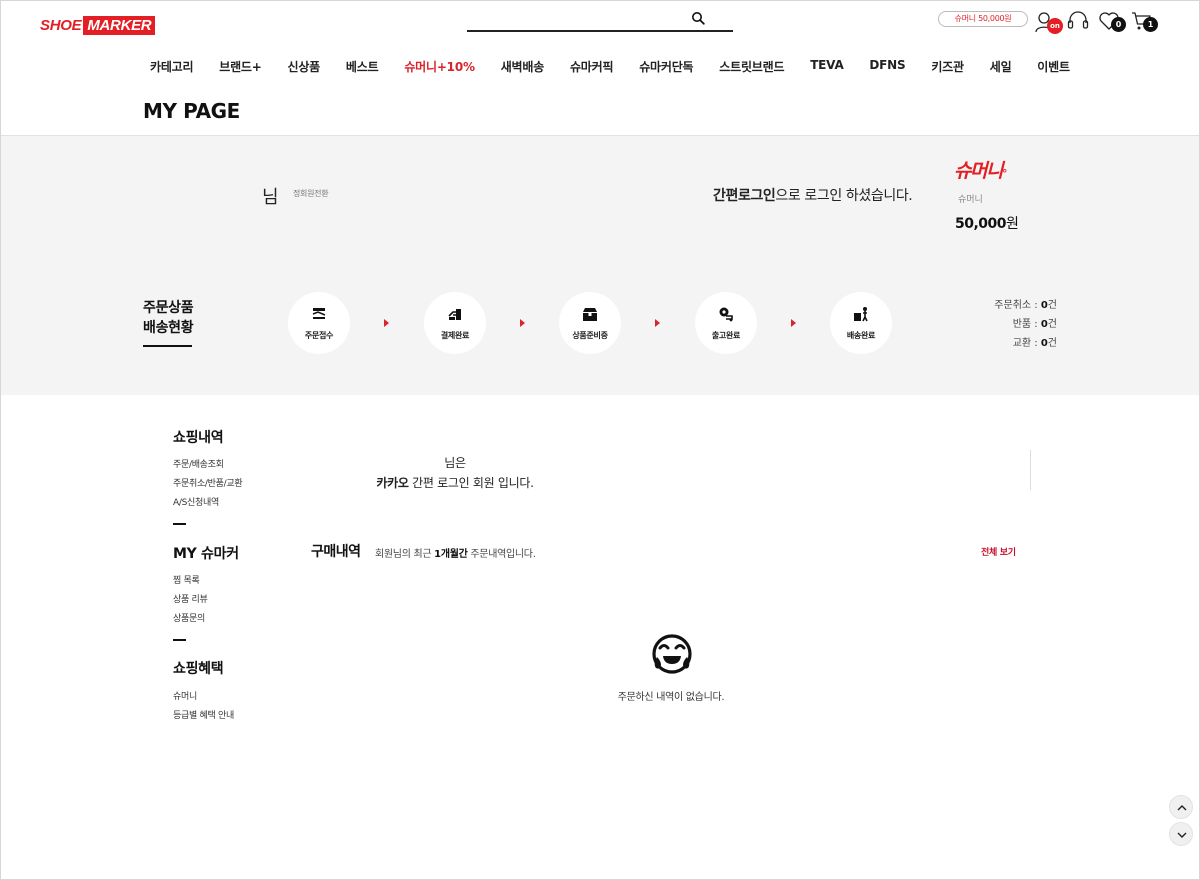  I want to click on shoemoney-label: 슈머니, so click(970, 200).